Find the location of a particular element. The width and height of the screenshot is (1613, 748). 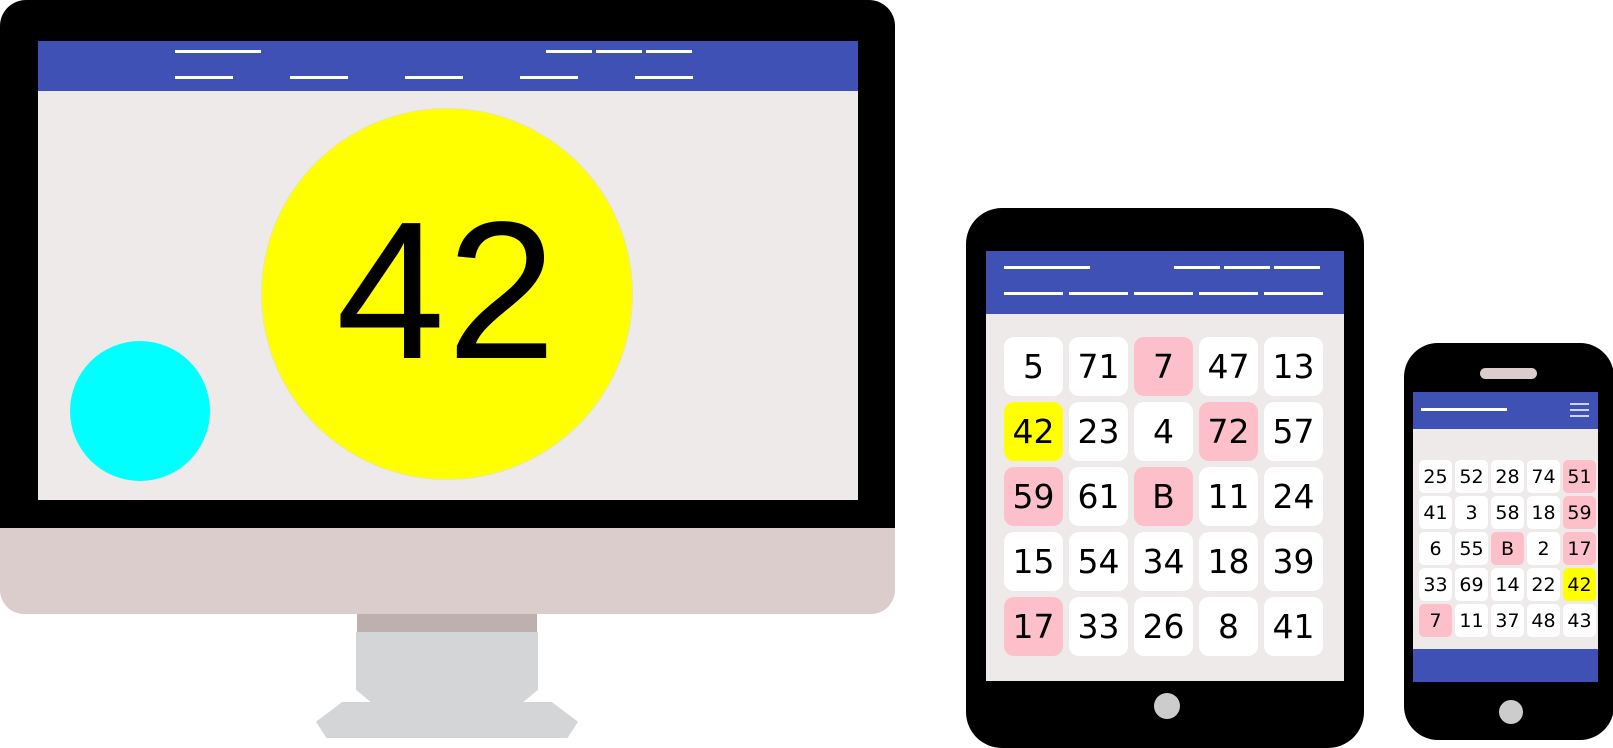

tablet-cell: 8 is located at coordinates (1228, 626).